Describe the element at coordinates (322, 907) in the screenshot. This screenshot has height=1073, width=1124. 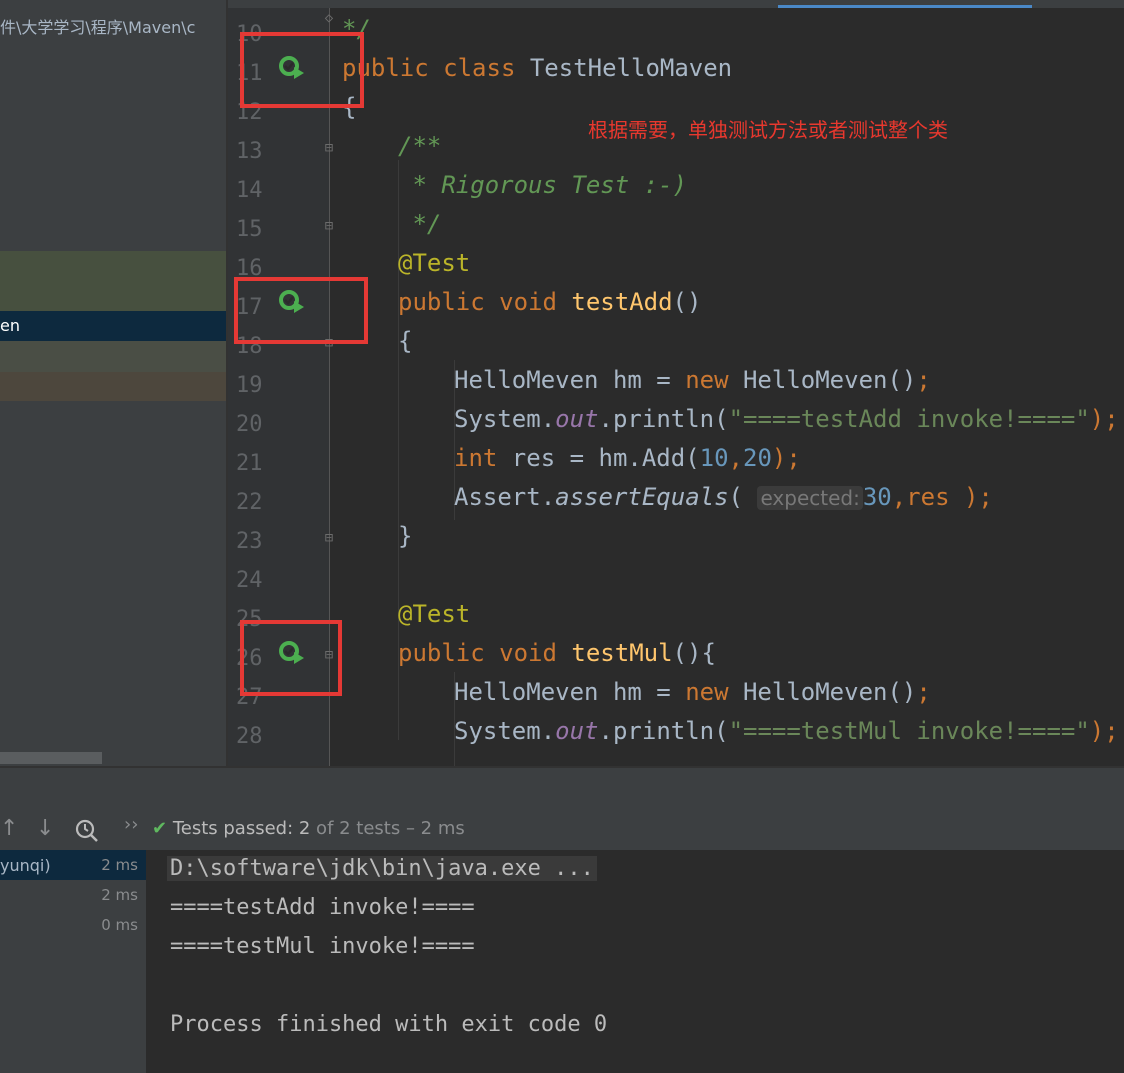
I see `console-line: ====testAdd invoke!====` at that location.